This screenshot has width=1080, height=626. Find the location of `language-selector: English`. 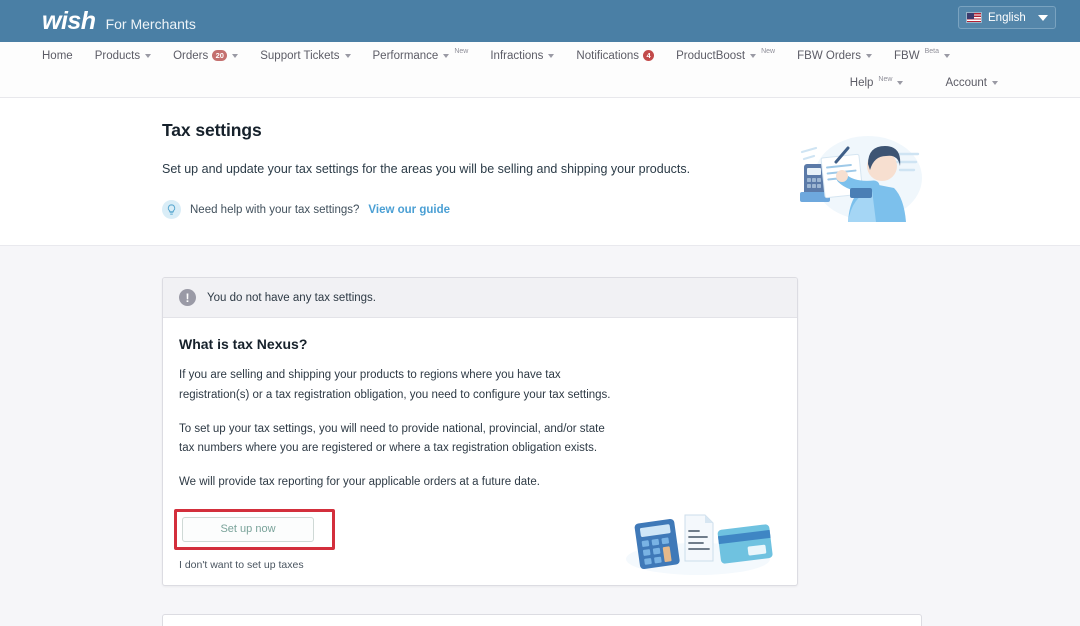

language-selector: English is located at coordinates (1007, 17).